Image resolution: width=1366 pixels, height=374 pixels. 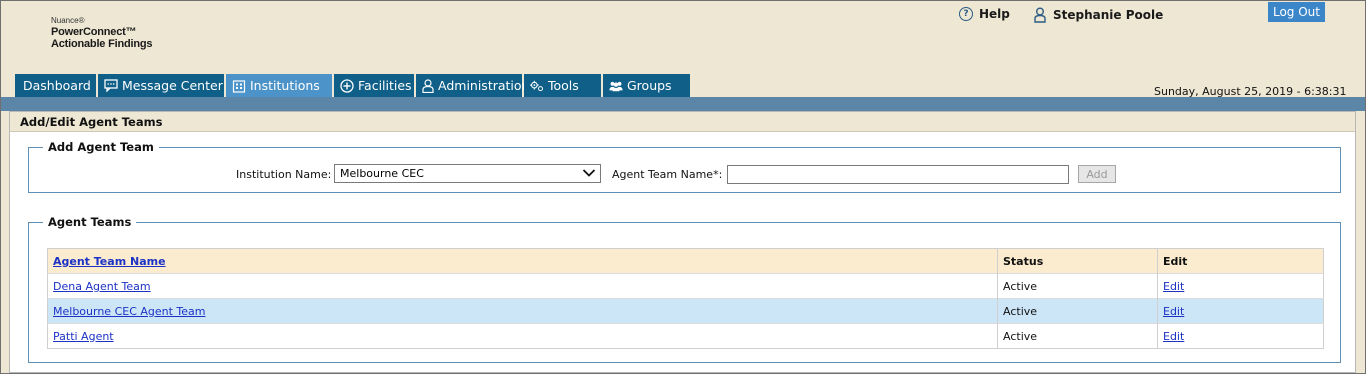 I want to click on tab-label: Institutions, so click(x=285, y=85).